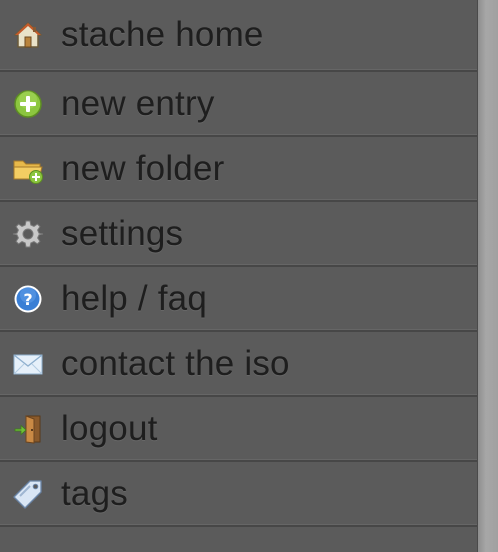 This screenshot has height=552, width=498. Describe the element at coordinates (28, 234) in the screenshot. I see `gear-icon` at that location.